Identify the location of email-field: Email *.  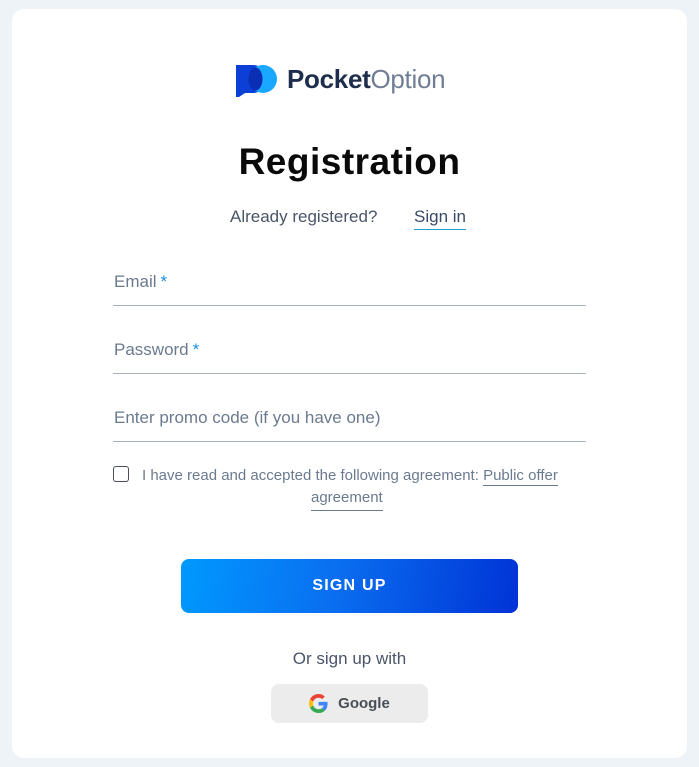
(351, 284).